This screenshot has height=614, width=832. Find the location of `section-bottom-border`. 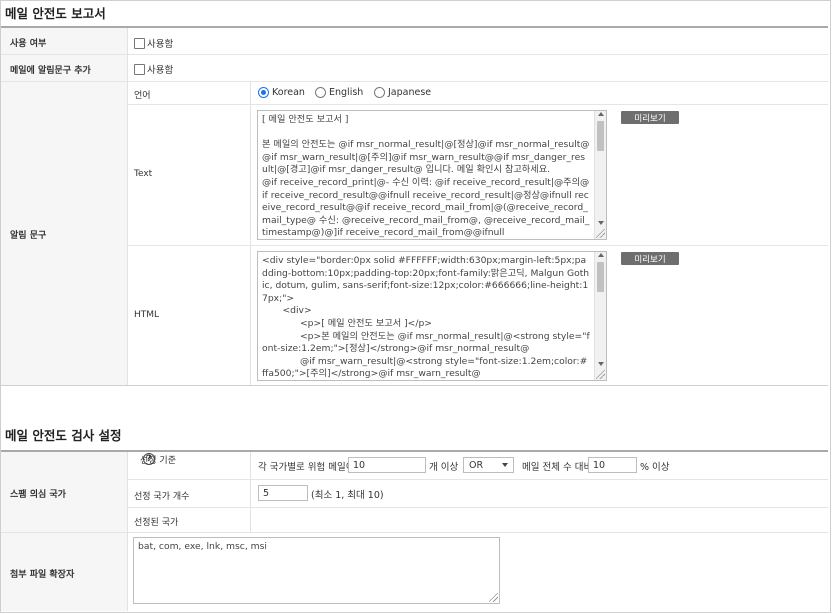

section-bottom-border is located at coordinates (414, 385).